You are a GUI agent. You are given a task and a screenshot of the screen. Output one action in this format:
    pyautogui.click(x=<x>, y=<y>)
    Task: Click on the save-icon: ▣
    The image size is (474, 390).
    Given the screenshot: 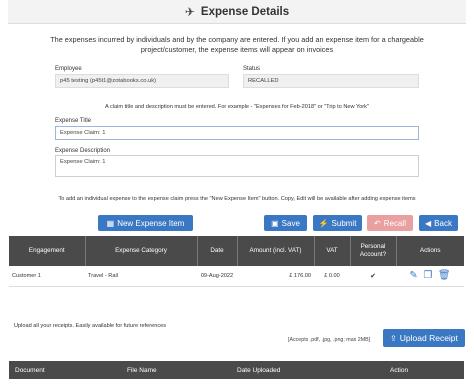 What is the action you would take?
    pyautogui.click(x=275, y=223)
    